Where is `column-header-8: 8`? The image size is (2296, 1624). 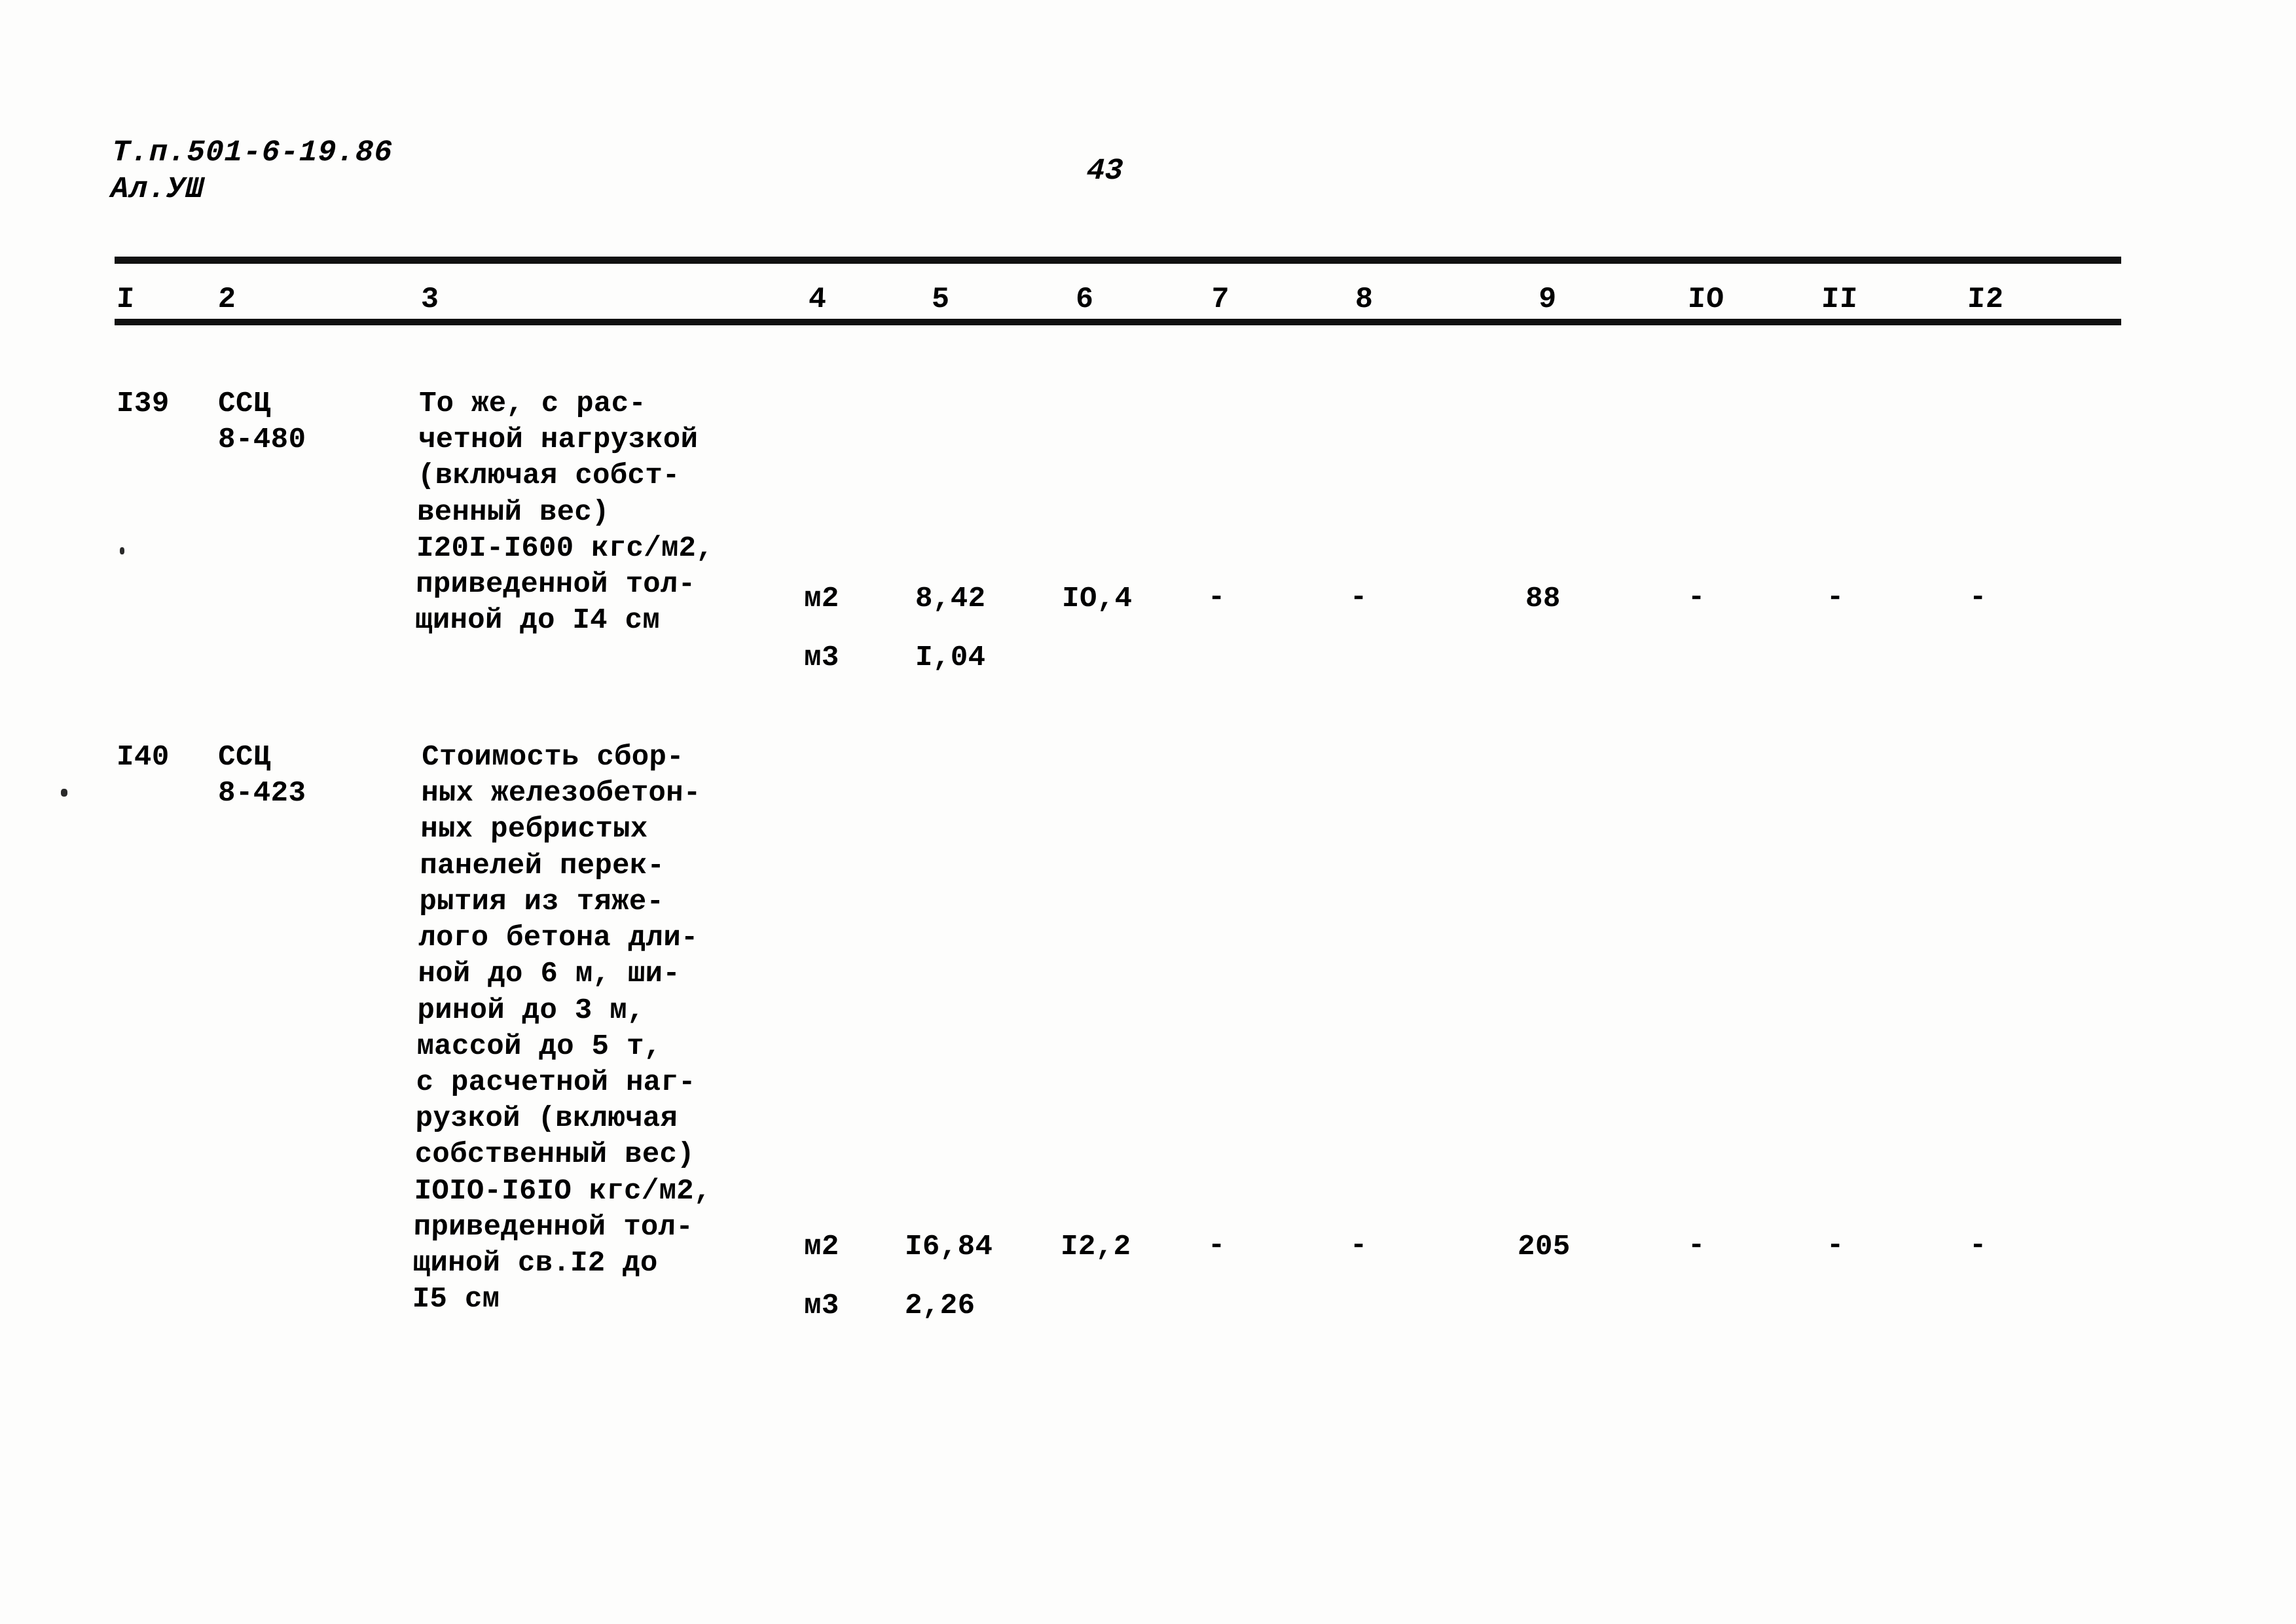
column-header-8: 8 is located at coordinates (1364, 299).